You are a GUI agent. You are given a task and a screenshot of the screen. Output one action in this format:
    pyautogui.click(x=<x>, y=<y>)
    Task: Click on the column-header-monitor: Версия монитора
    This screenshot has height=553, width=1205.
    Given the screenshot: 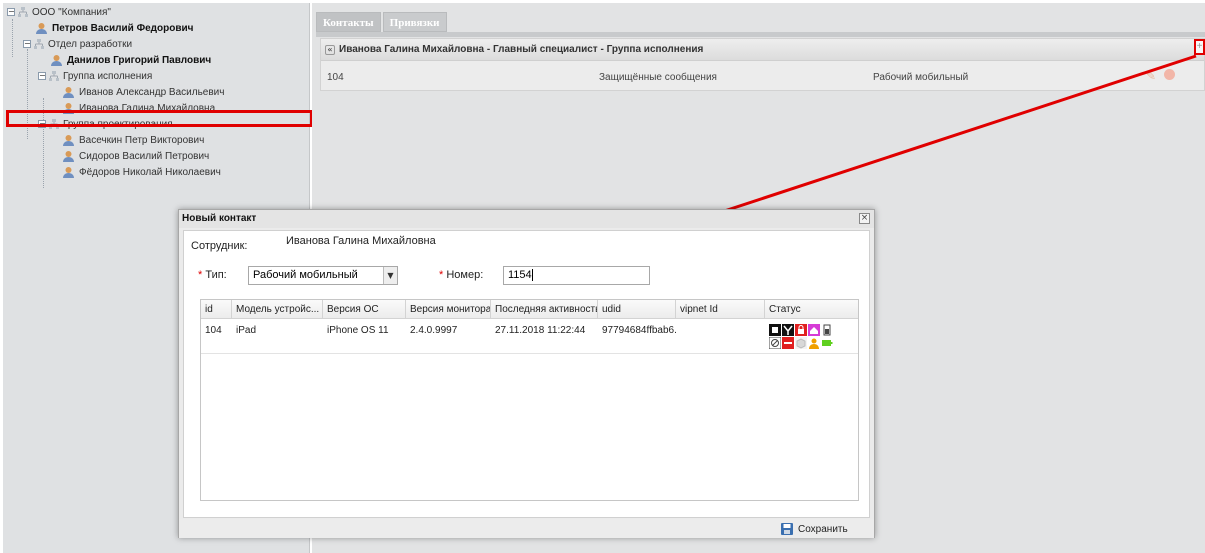 What is the action you would take?
    pyautogui.click(x=448, y=309)
    